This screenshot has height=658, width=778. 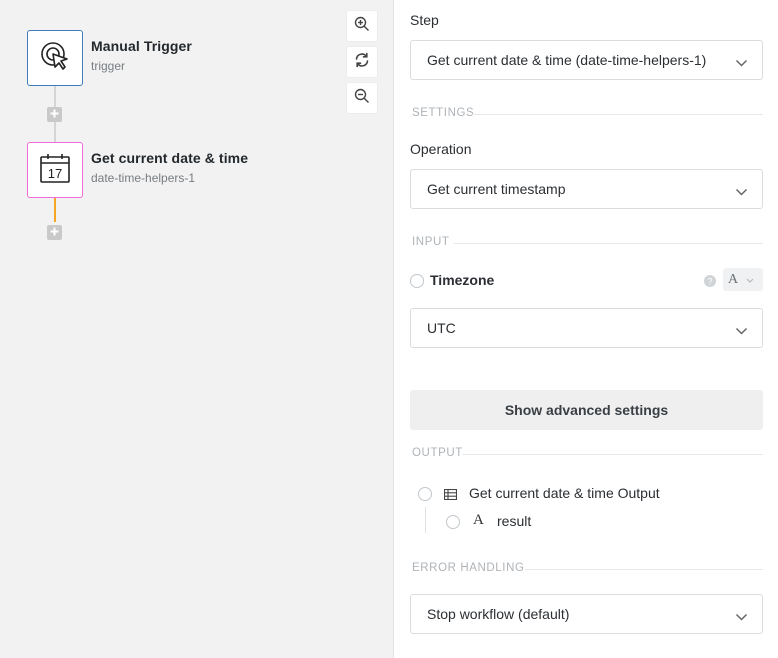 What do you see at coordinates (55, 173) in the screenshot?
I see `calendar-day-text: 17` at bounding box center [55, 173].